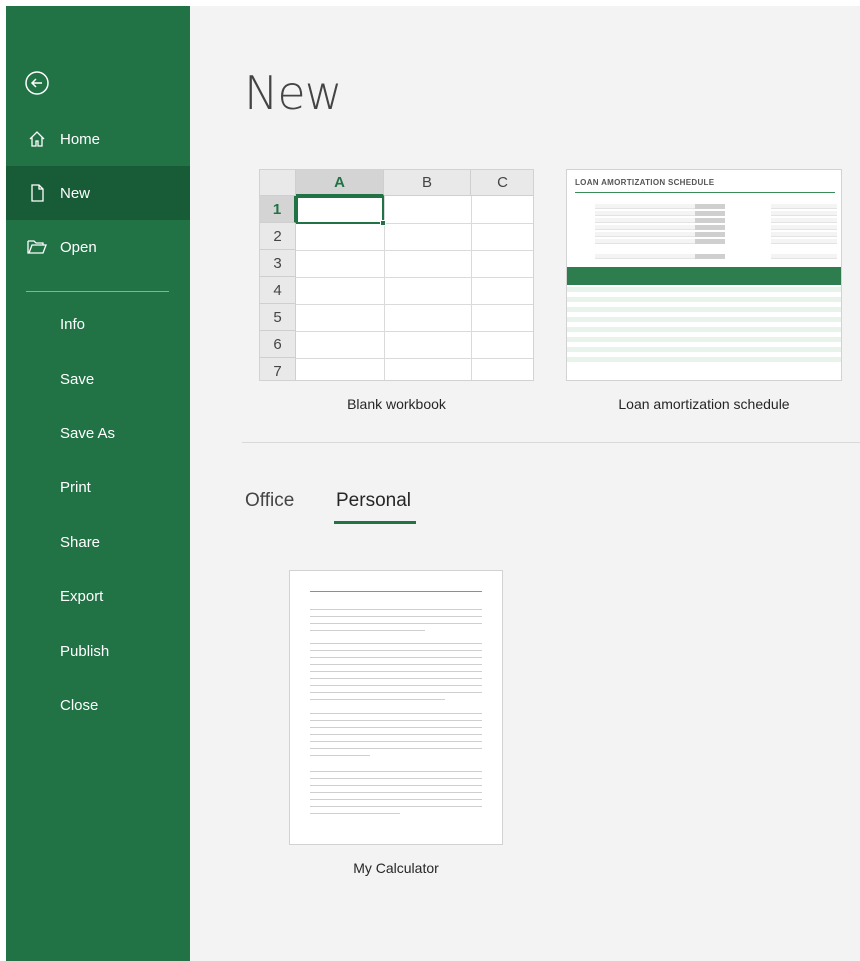  Describe the element at coordinates (97, 291) in the screenshot. I see `sidebar-divider` at that location.